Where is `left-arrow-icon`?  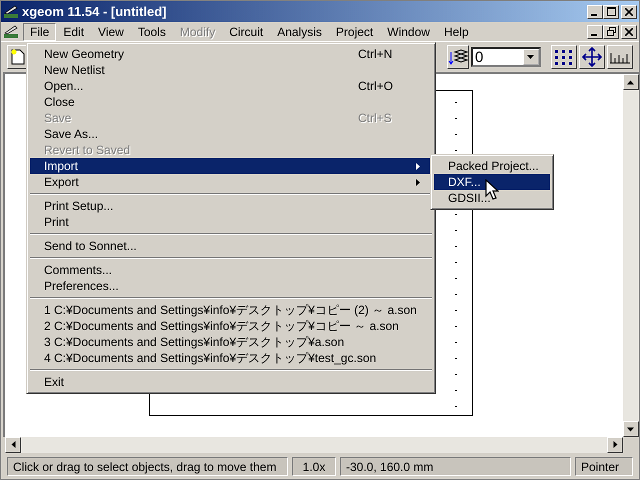
left-arrow-icon is located at coordinates (13, 445).